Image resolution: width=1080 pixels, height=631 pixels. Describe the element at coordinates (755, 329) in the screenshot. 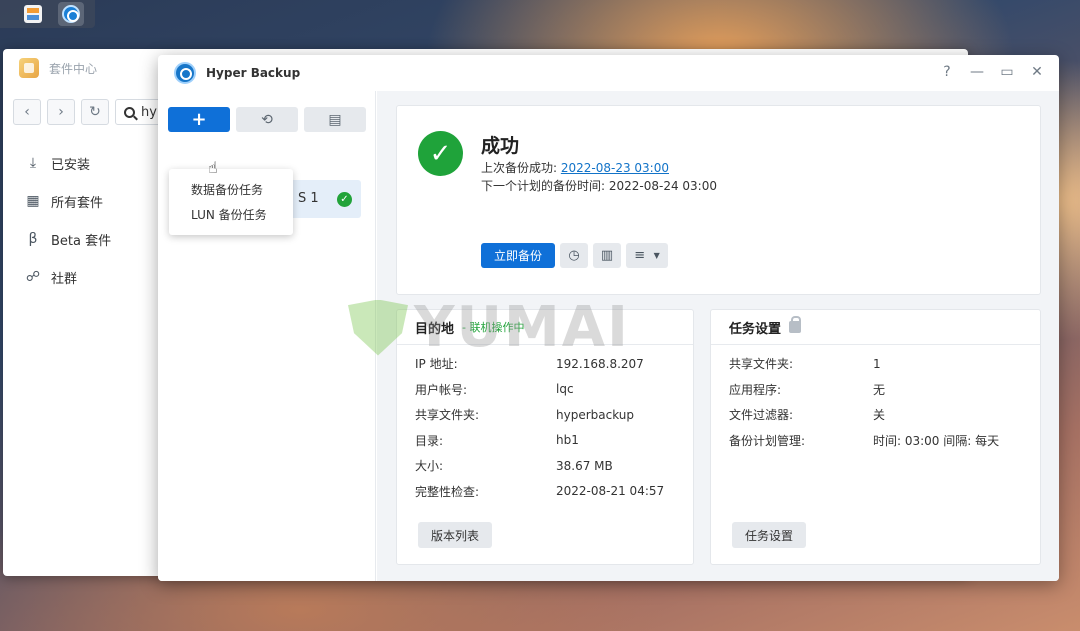

I see `task-settings-title: 任务设置` at that location.